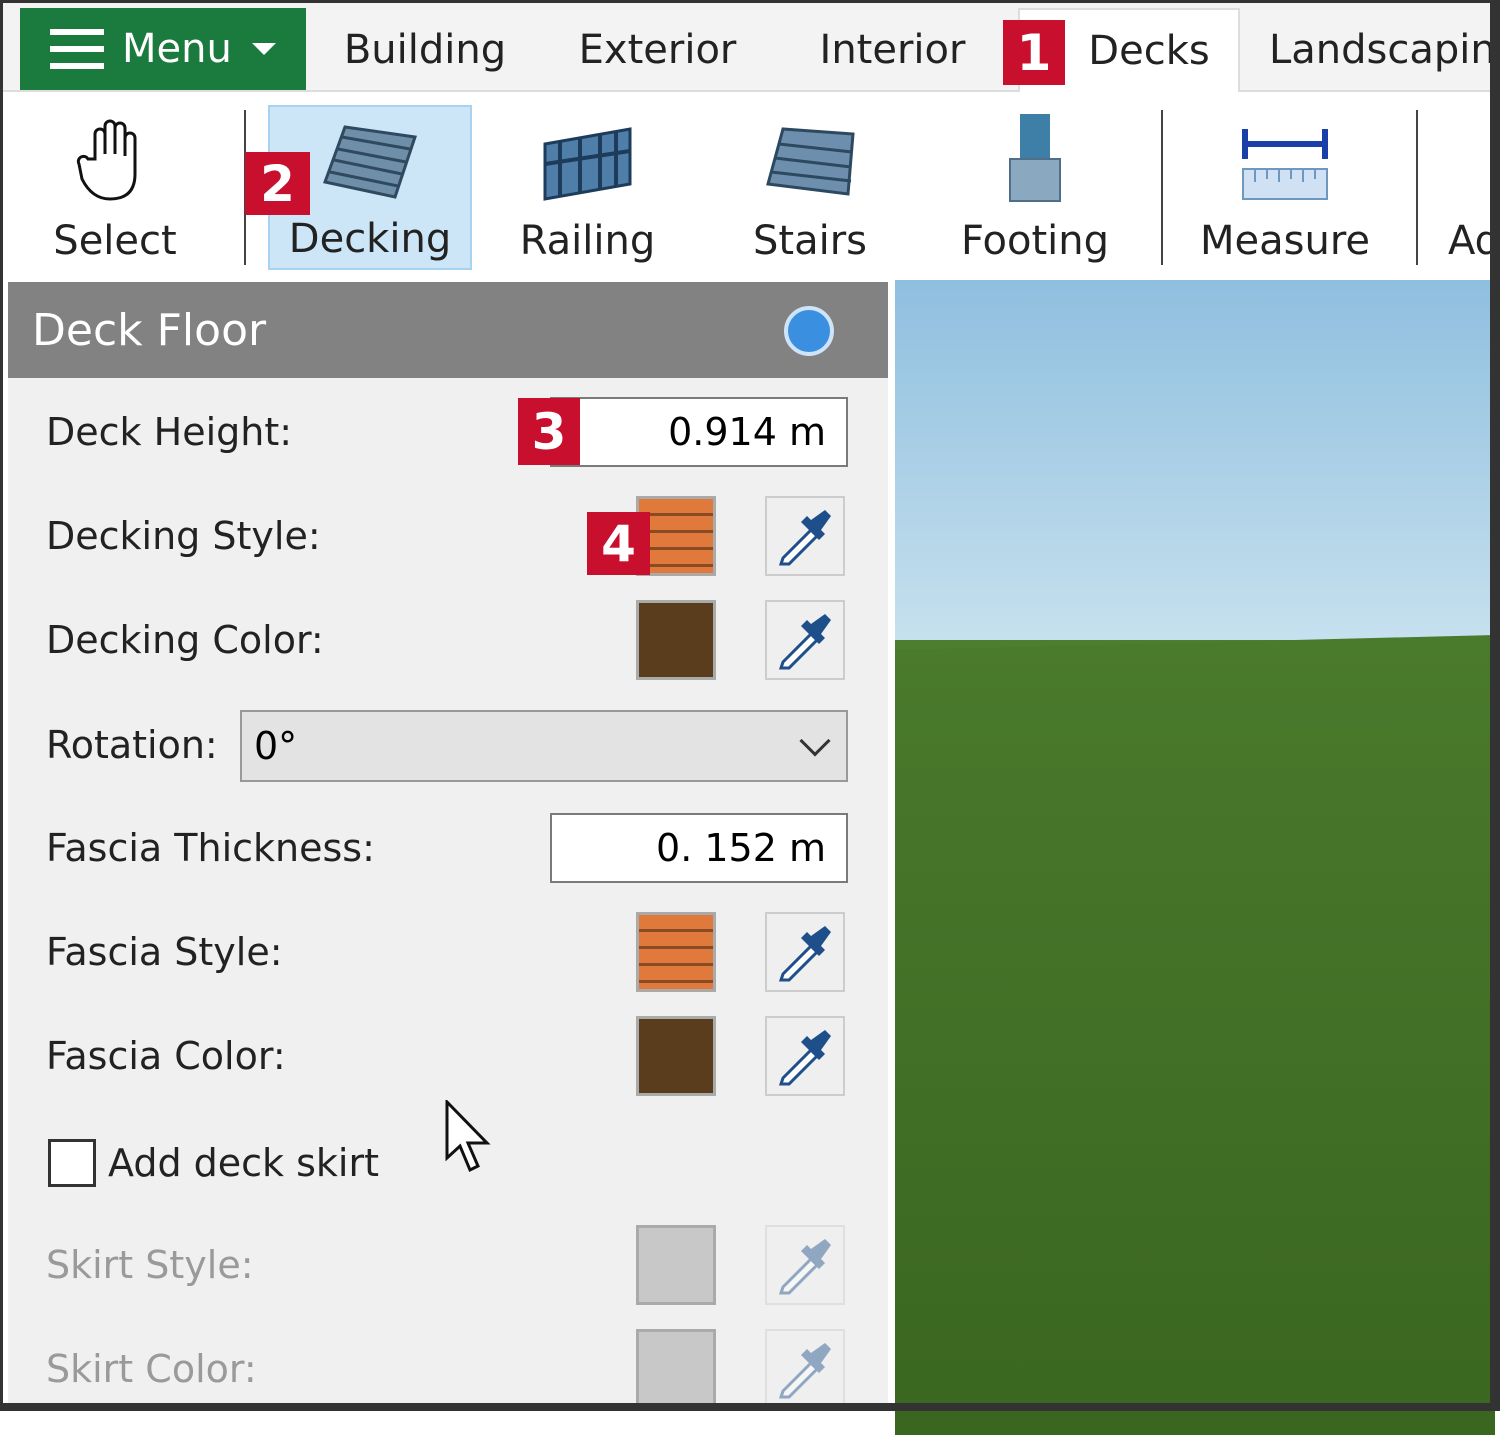 The width and height of the screenshot is (1500, 1435). I want to click on measure-tool-button: Measure, so click(1285, 187).